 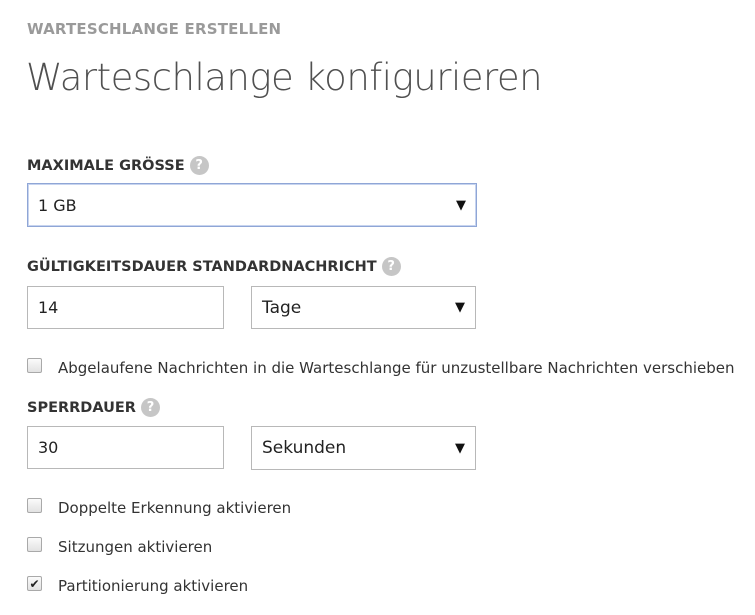 I want to click on page-title: Warteschlange konfigurieren, so click(x=284, y=77).